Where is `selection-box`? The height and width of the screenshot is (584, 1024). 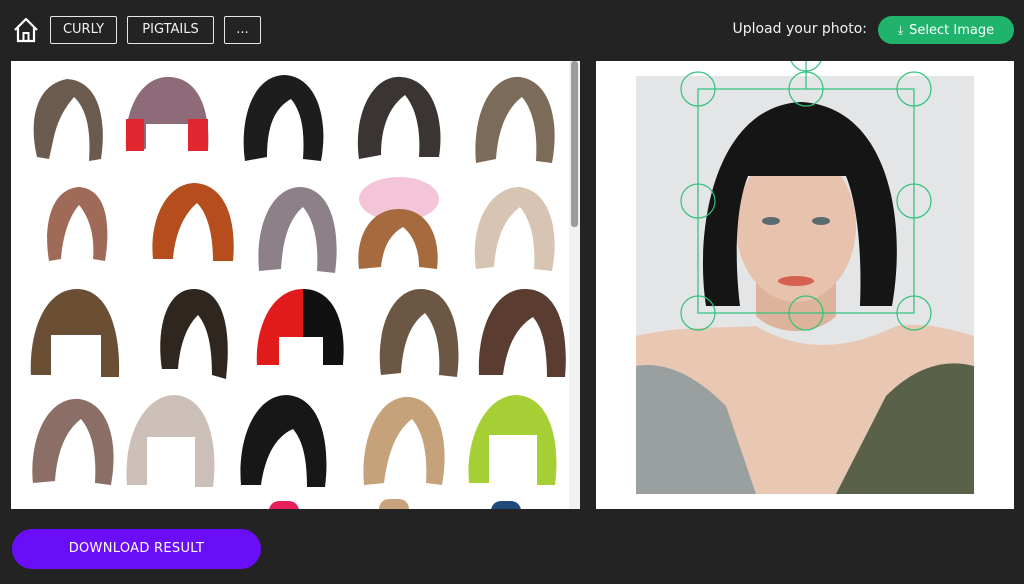 selection-box is located at coordinates (806, 201).